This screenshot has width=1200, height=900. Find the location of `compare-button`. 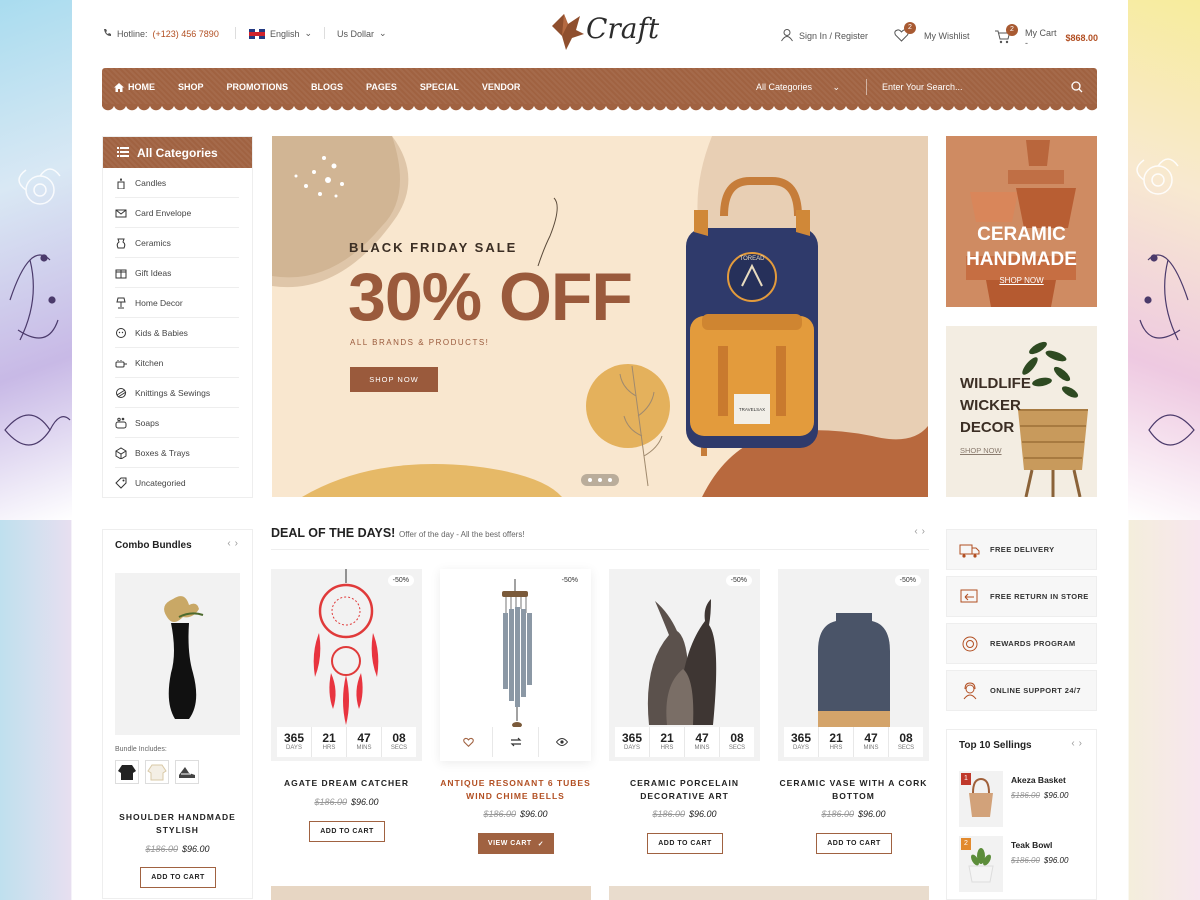

compare-button is located at coordinates (516, 742).